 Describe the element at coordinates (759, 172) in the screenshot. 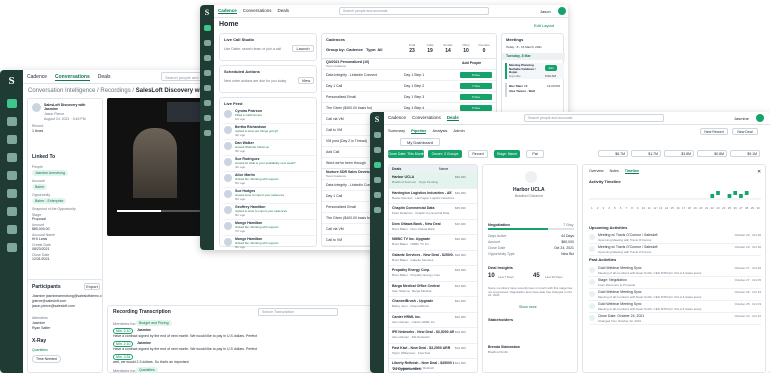

I see `close-icon: ✕` at that location.